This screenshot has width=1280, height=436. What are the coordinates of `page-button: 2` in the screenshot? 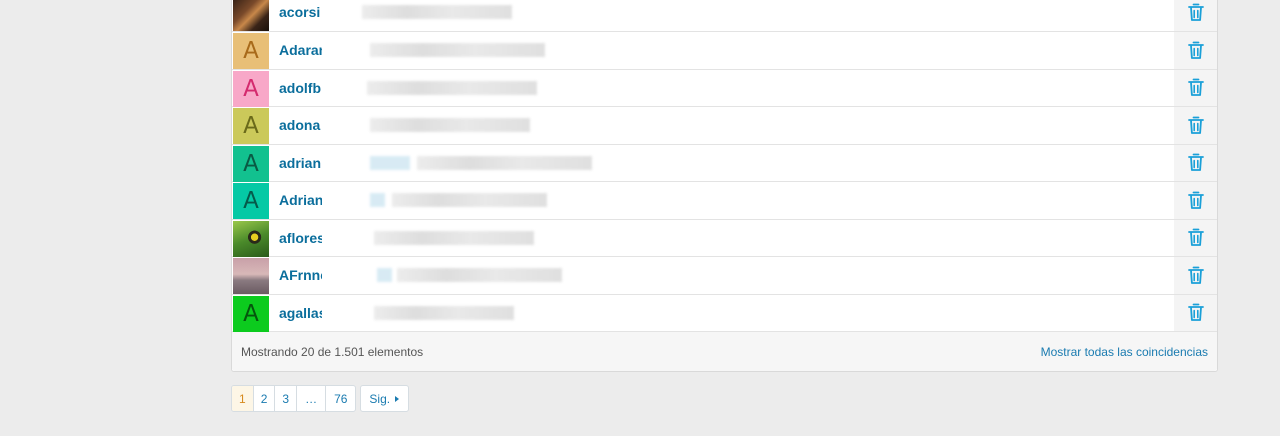 It's located at (263, 398).